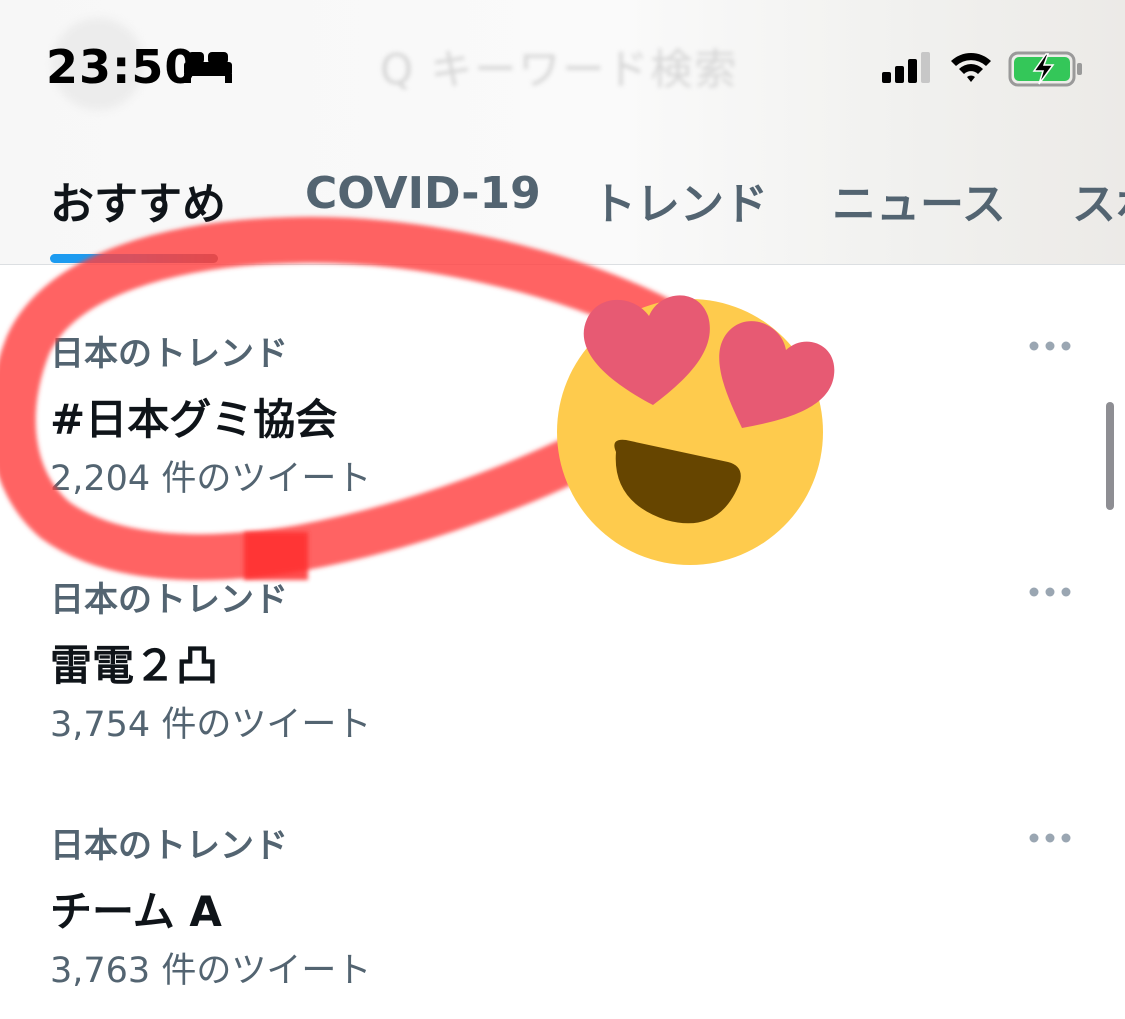 This screenshot has height=1019, width=1125. I want to click on trend-tweet-count: 2,204 件のツイート, so click(211, 479).